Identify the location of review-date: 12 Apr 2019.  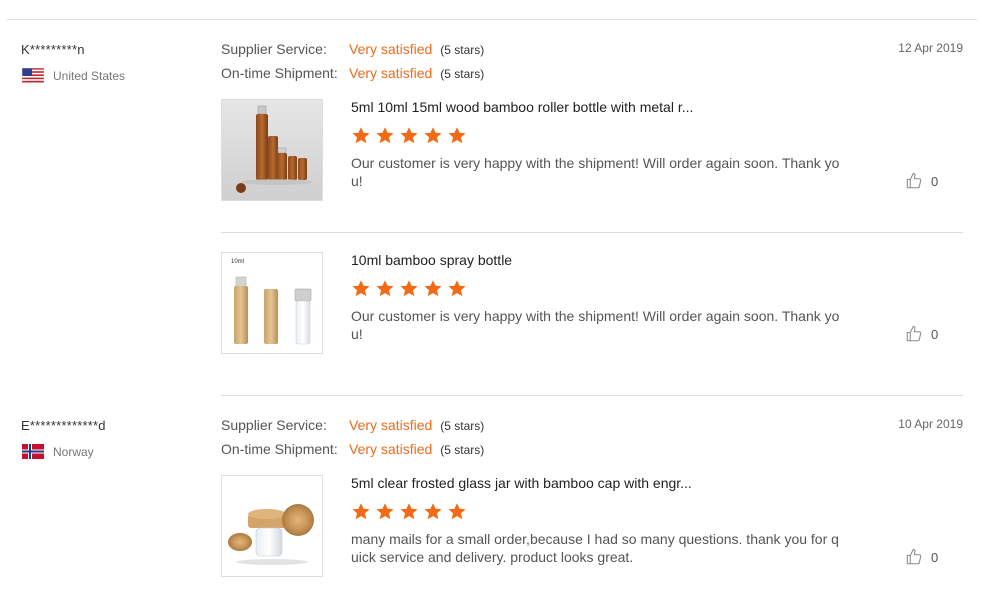
(930, 48).